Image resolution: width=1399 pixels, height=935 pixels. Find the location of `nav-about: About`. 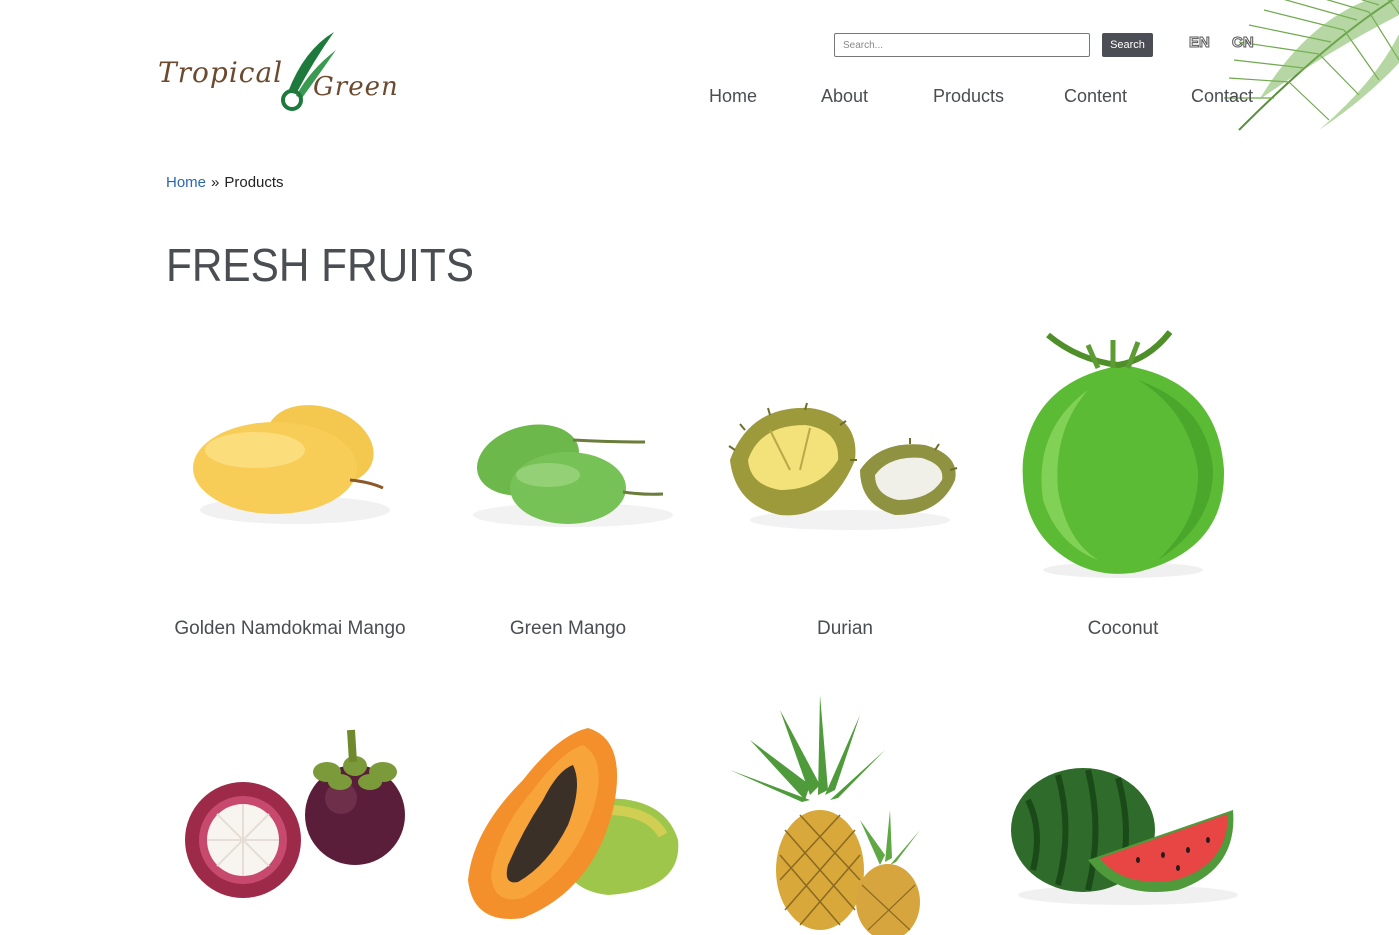

nav-about: About is located at coordinates (844, 96).